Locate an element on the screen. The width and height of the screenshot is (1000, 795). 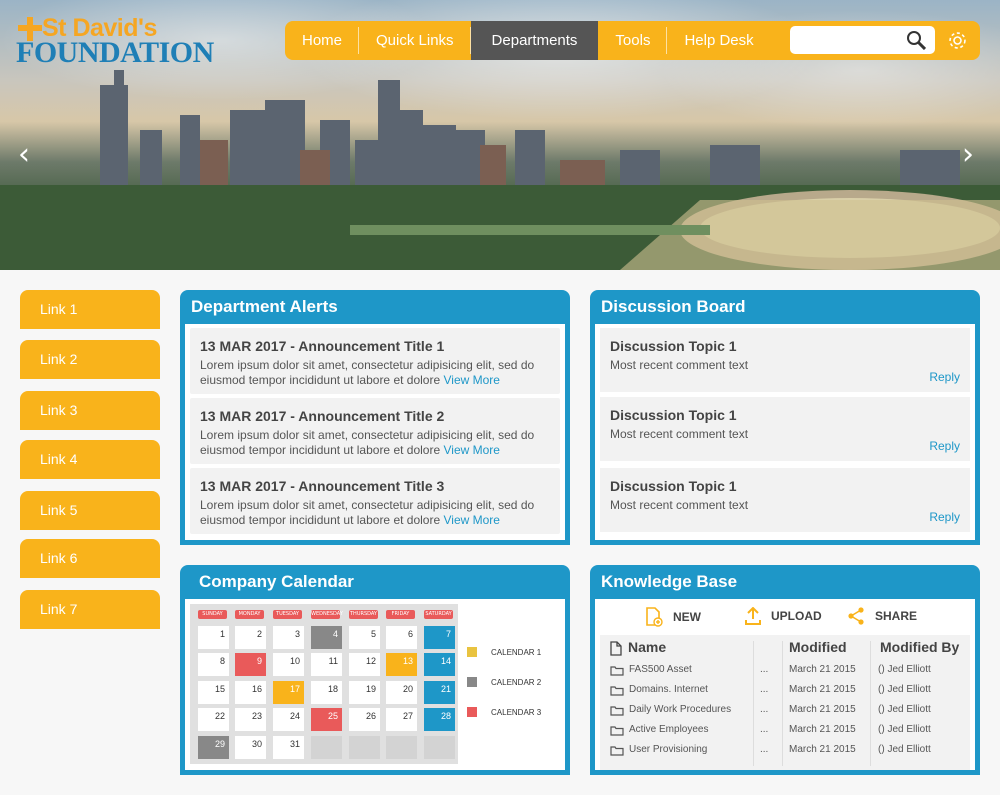
calendar-day-cell: 27 is located at coordinates (401, 719).